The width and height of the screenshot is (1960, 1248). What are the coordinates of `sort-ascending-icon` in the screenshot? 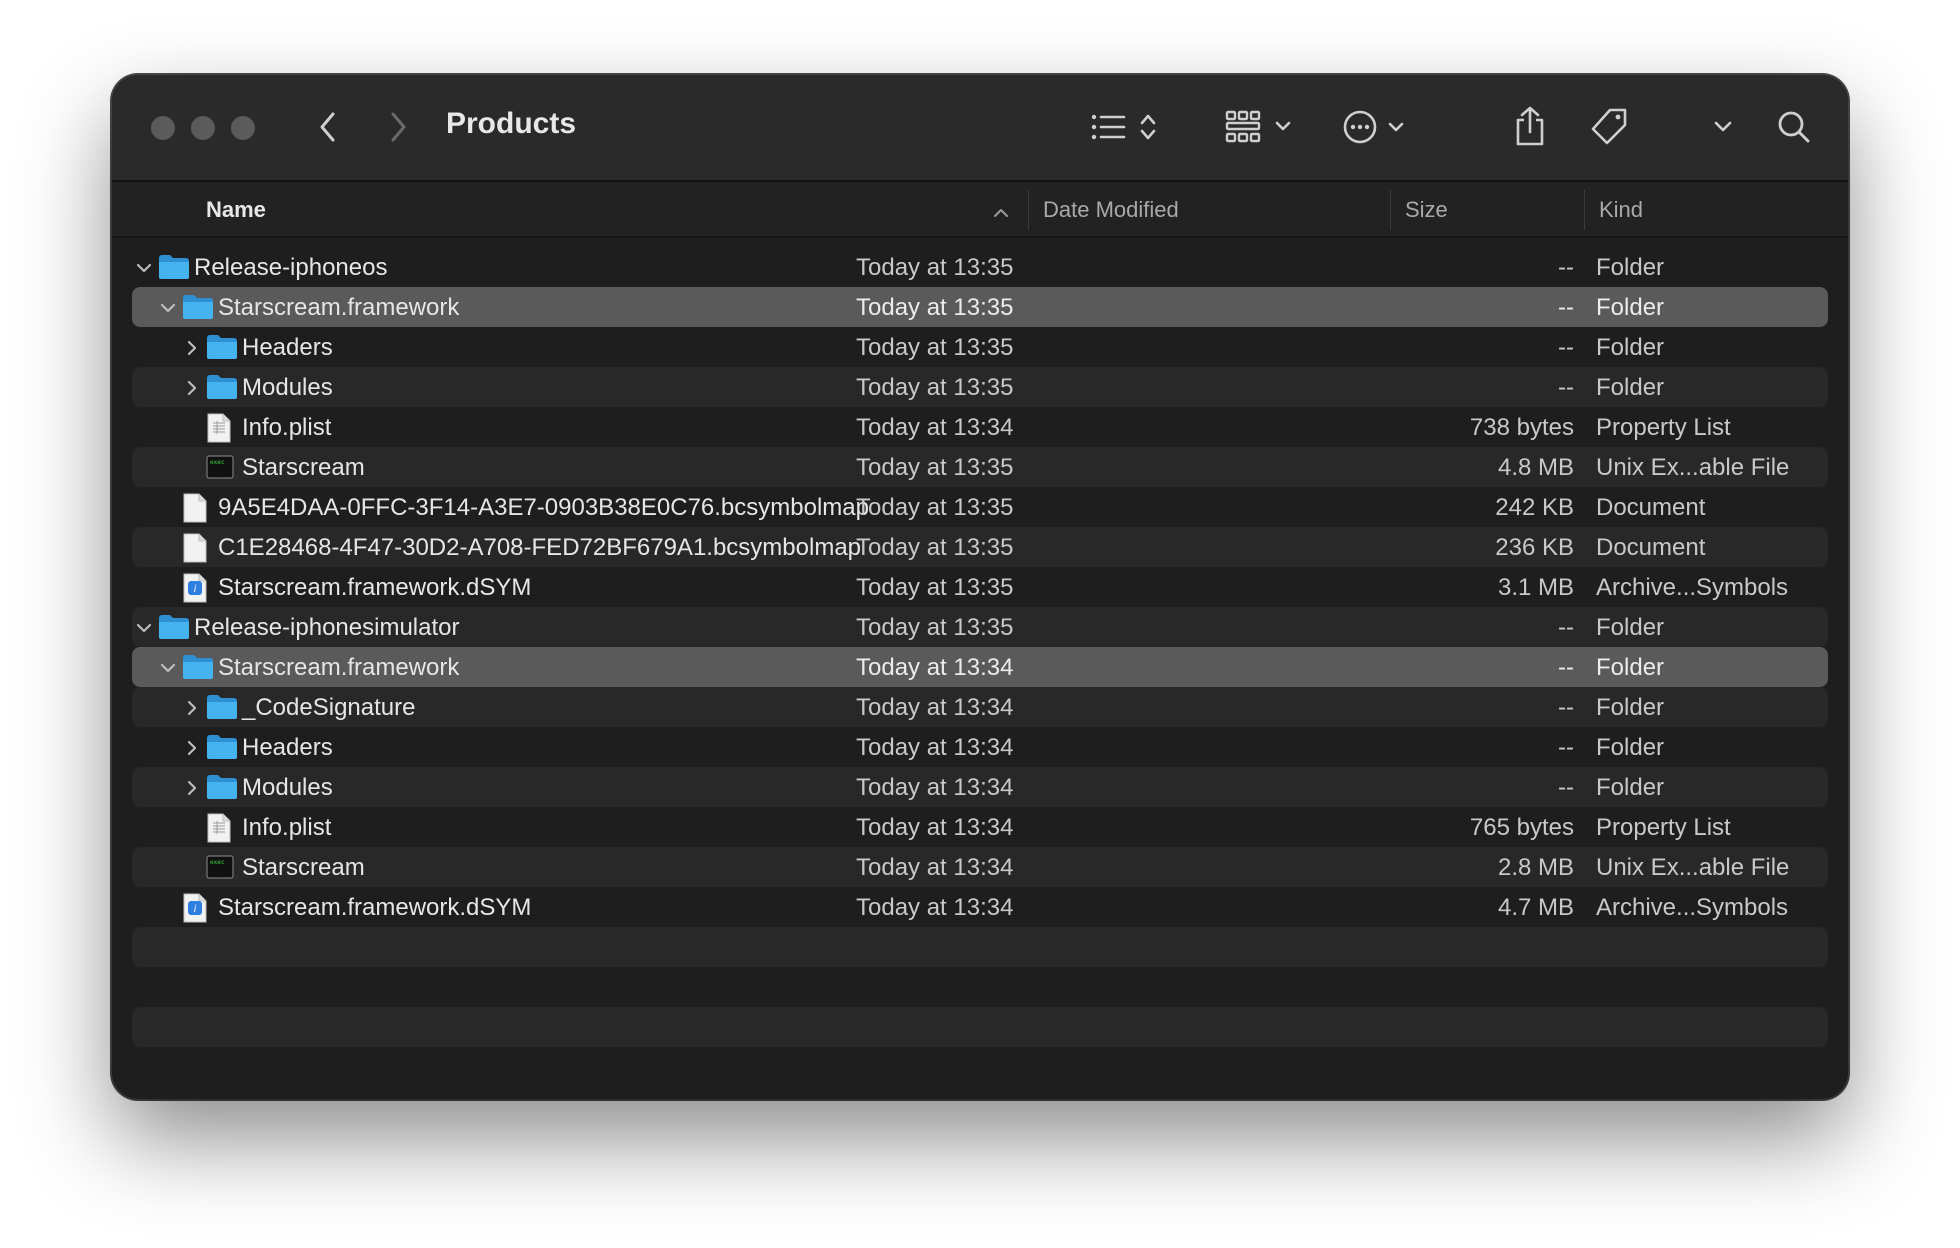 It's located at (1001, 213).